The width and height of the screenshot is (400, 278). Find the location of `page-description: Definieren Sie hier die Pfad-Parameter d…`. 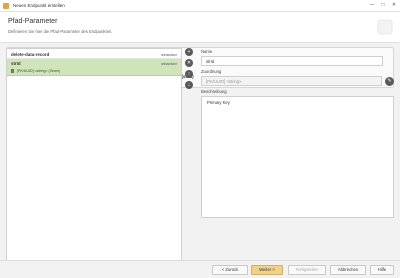

page-description: Definieren Sie hier die Pfad-Parameter d… is located at coordinates (60, 31).